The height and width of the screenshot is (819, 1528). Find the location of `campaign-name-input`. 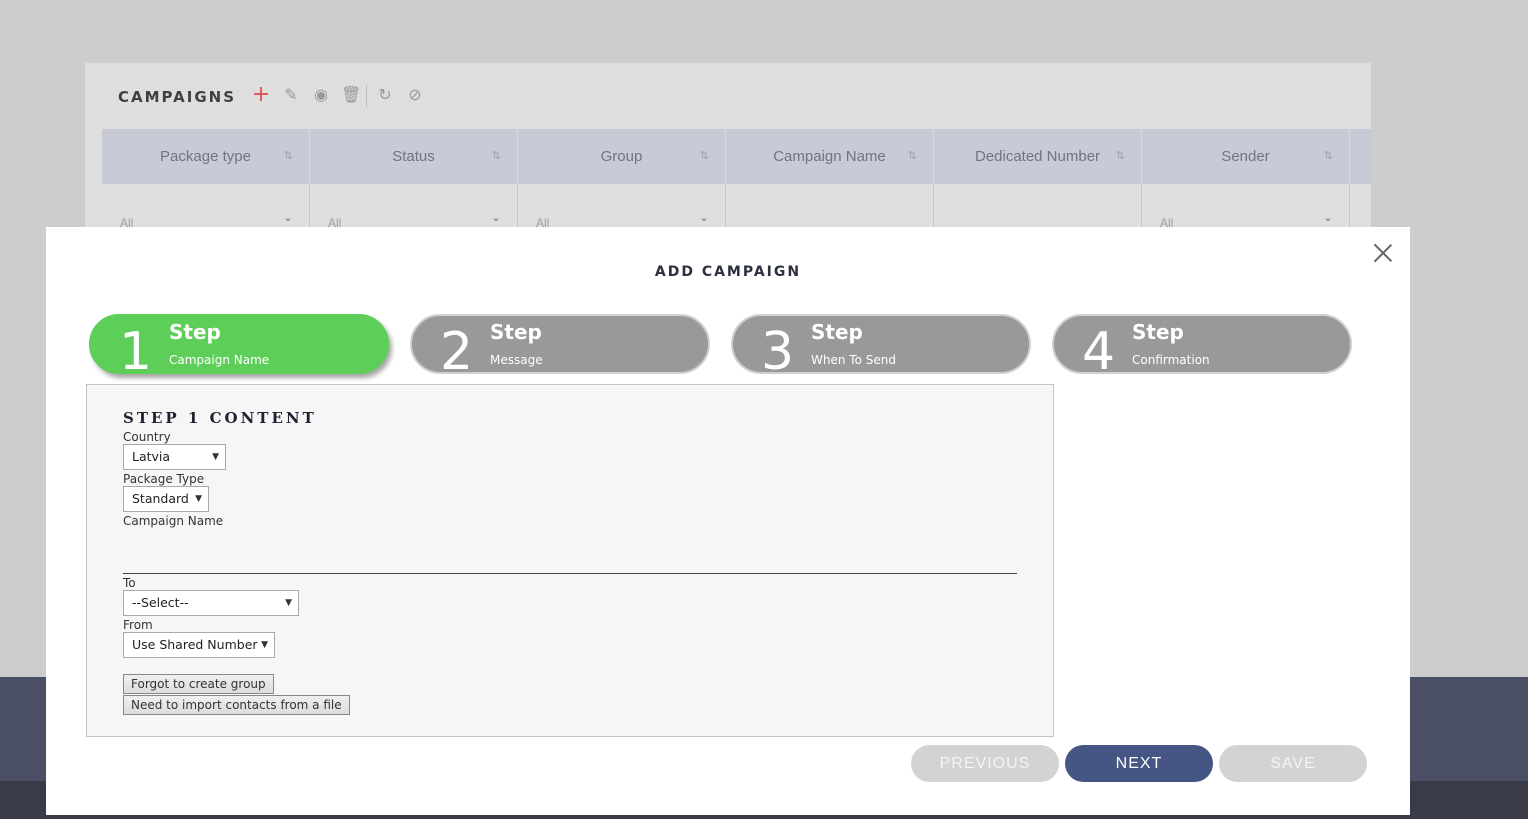

campaign-name-input is located at coordinates (570, 560).